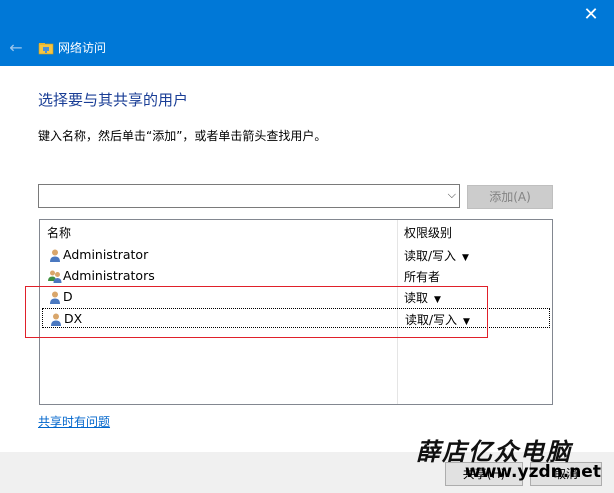  What do you see at coordinates (591, 16) in the screenshot?
I see `close-icon: ✕` at bounding box center [591, 16].